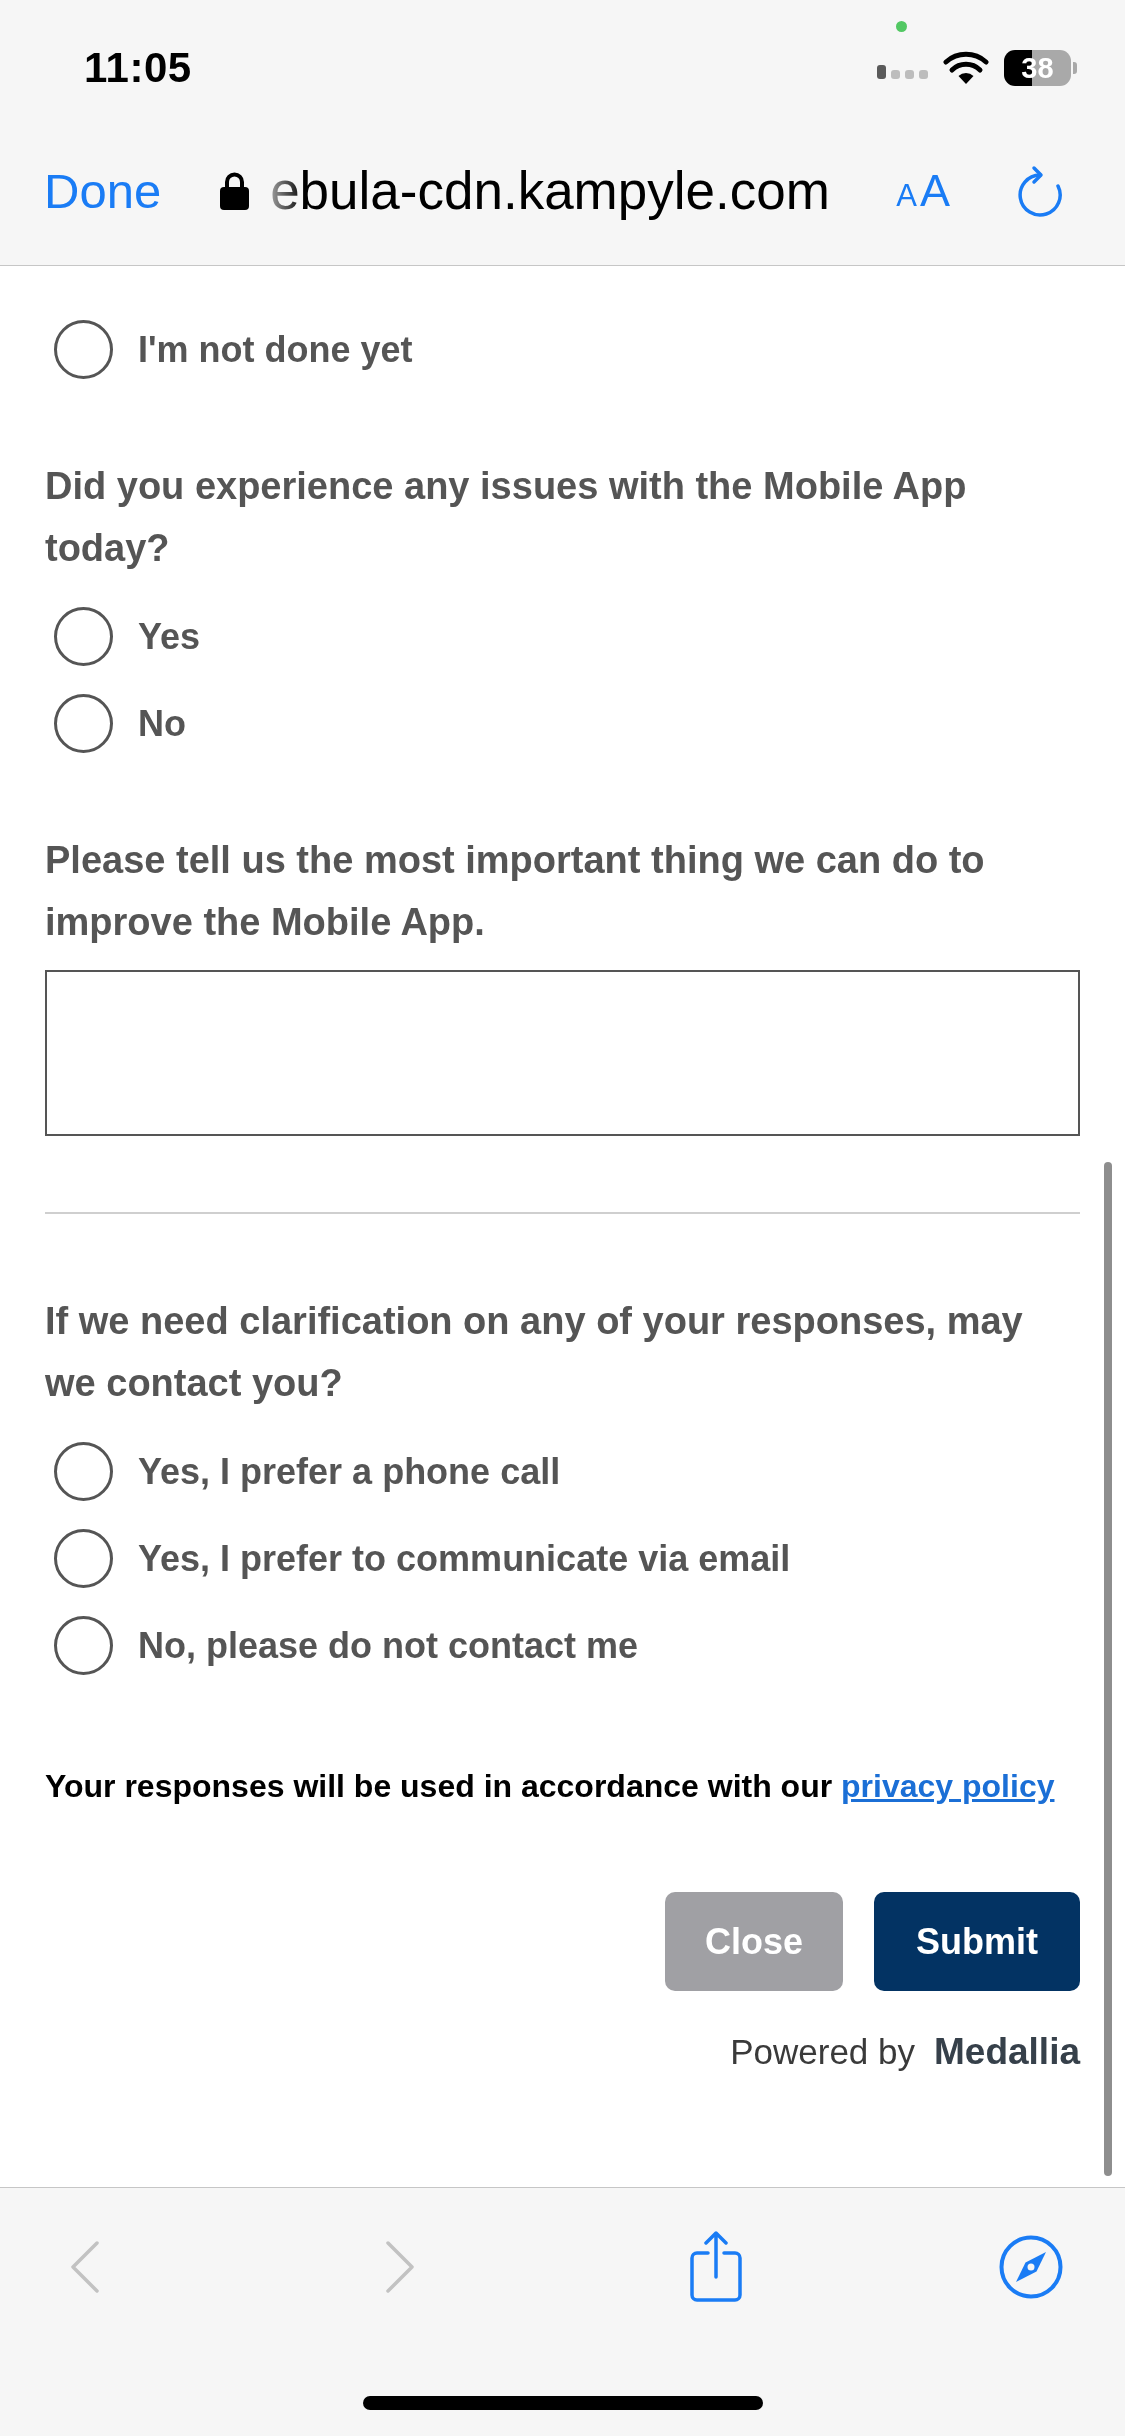 Image resolution: width=1125 pixels, height=2436 pixels. I want to click on done-button: Done, so click(103, 190).